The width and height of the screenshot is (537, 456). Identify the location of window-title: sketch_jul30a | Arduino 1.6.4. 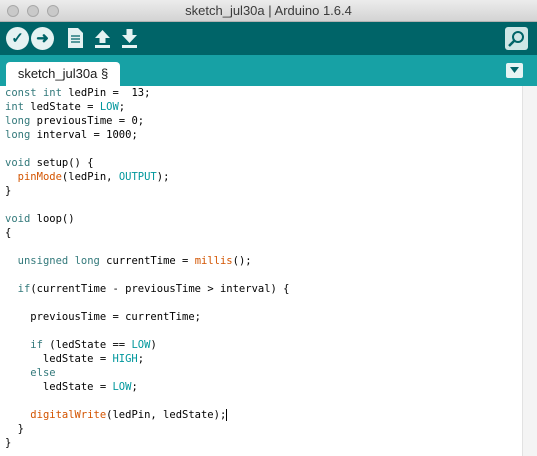
(268, 10).